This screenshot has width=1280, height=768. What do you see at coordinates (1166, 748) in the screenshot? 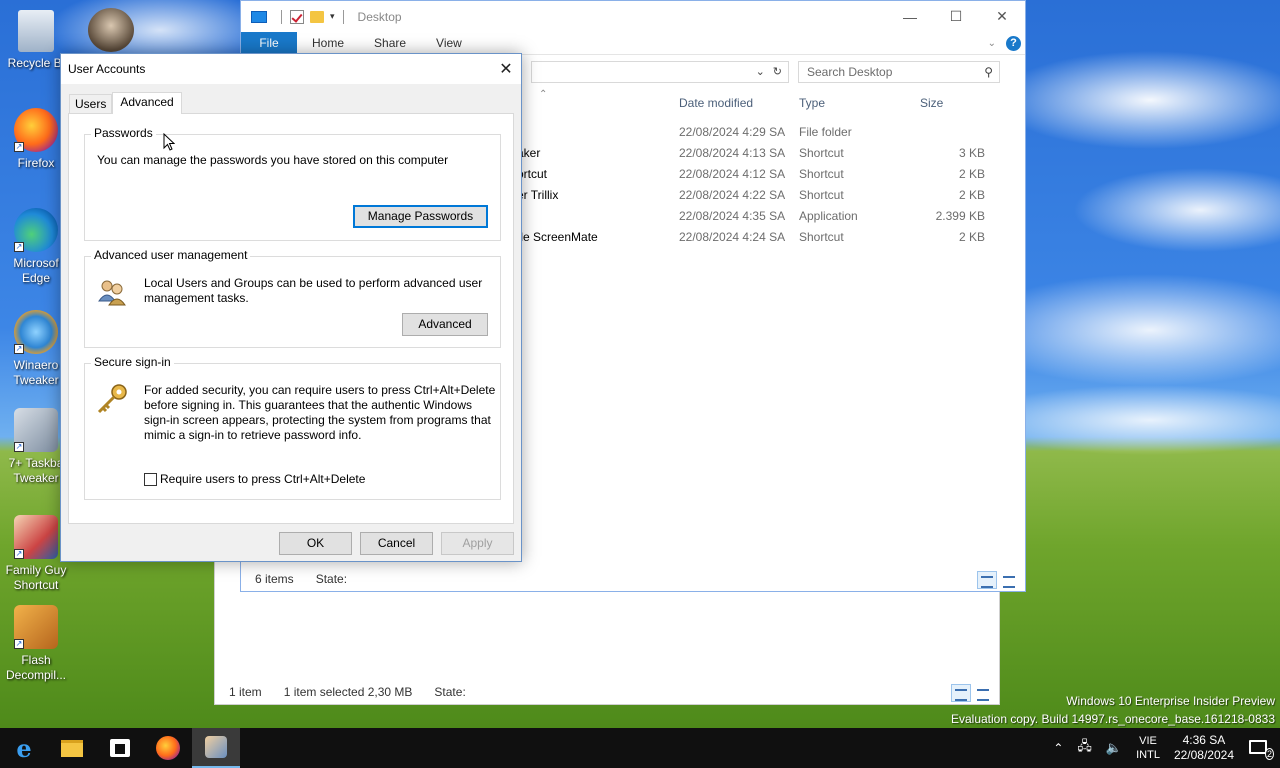
I see `system-tray: ⌃ 🖧 🔈 VIE INTL 4:36 SA 22/08/2024 2` at bounding box center [1166, 748].